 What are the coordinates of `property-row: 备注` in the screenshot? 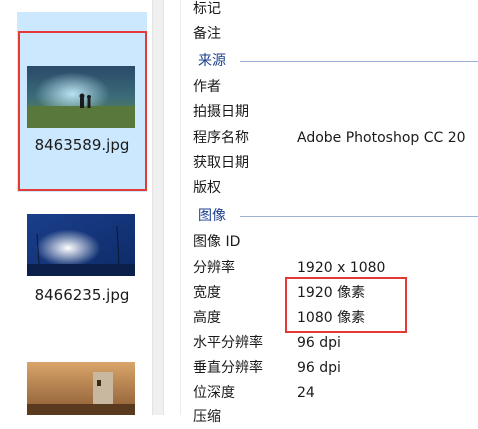 It's located at (245, 34).